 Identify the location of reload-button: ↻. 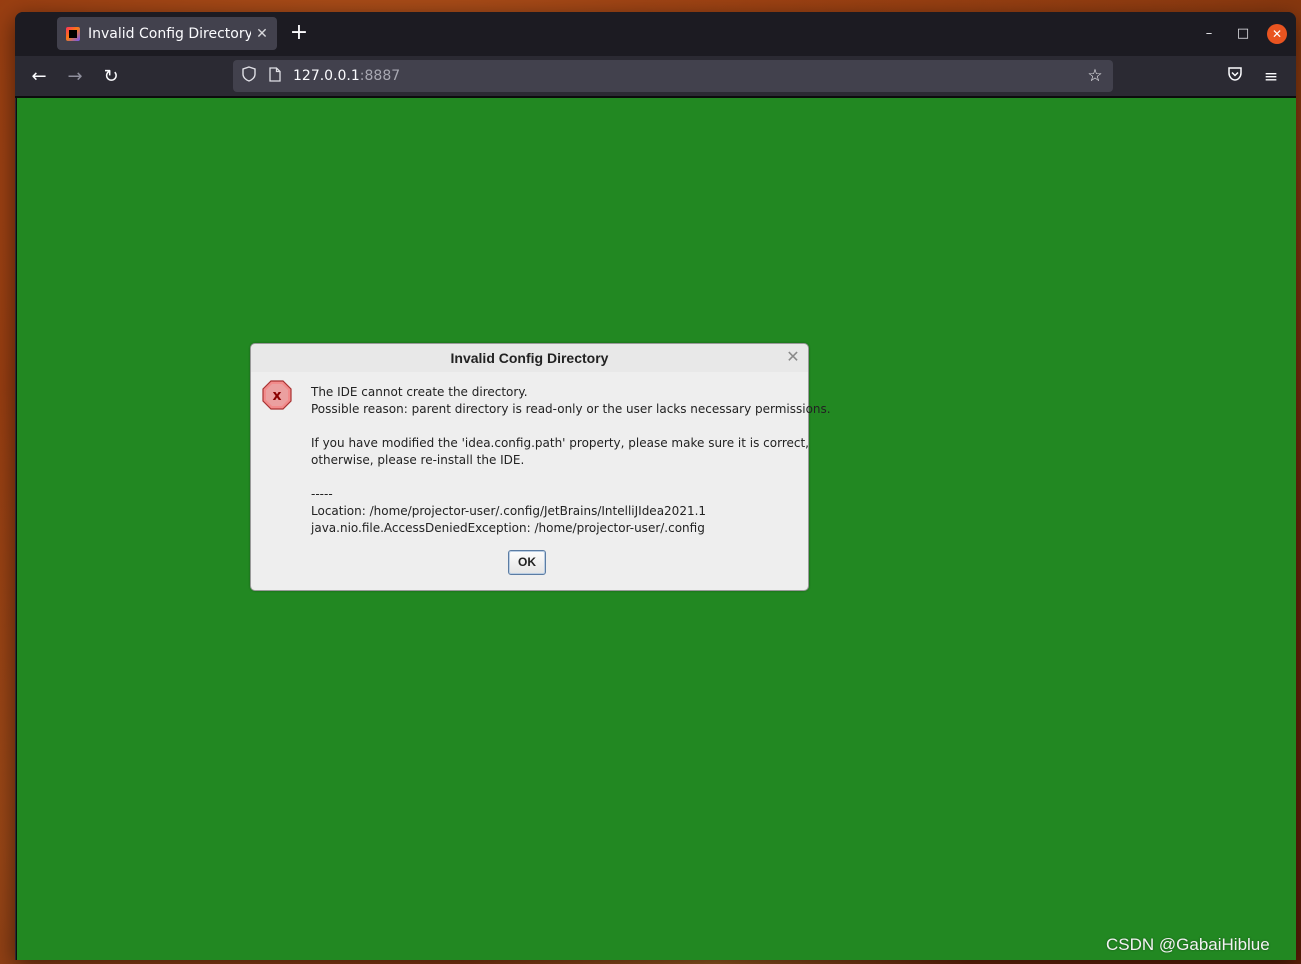
(111, 77).